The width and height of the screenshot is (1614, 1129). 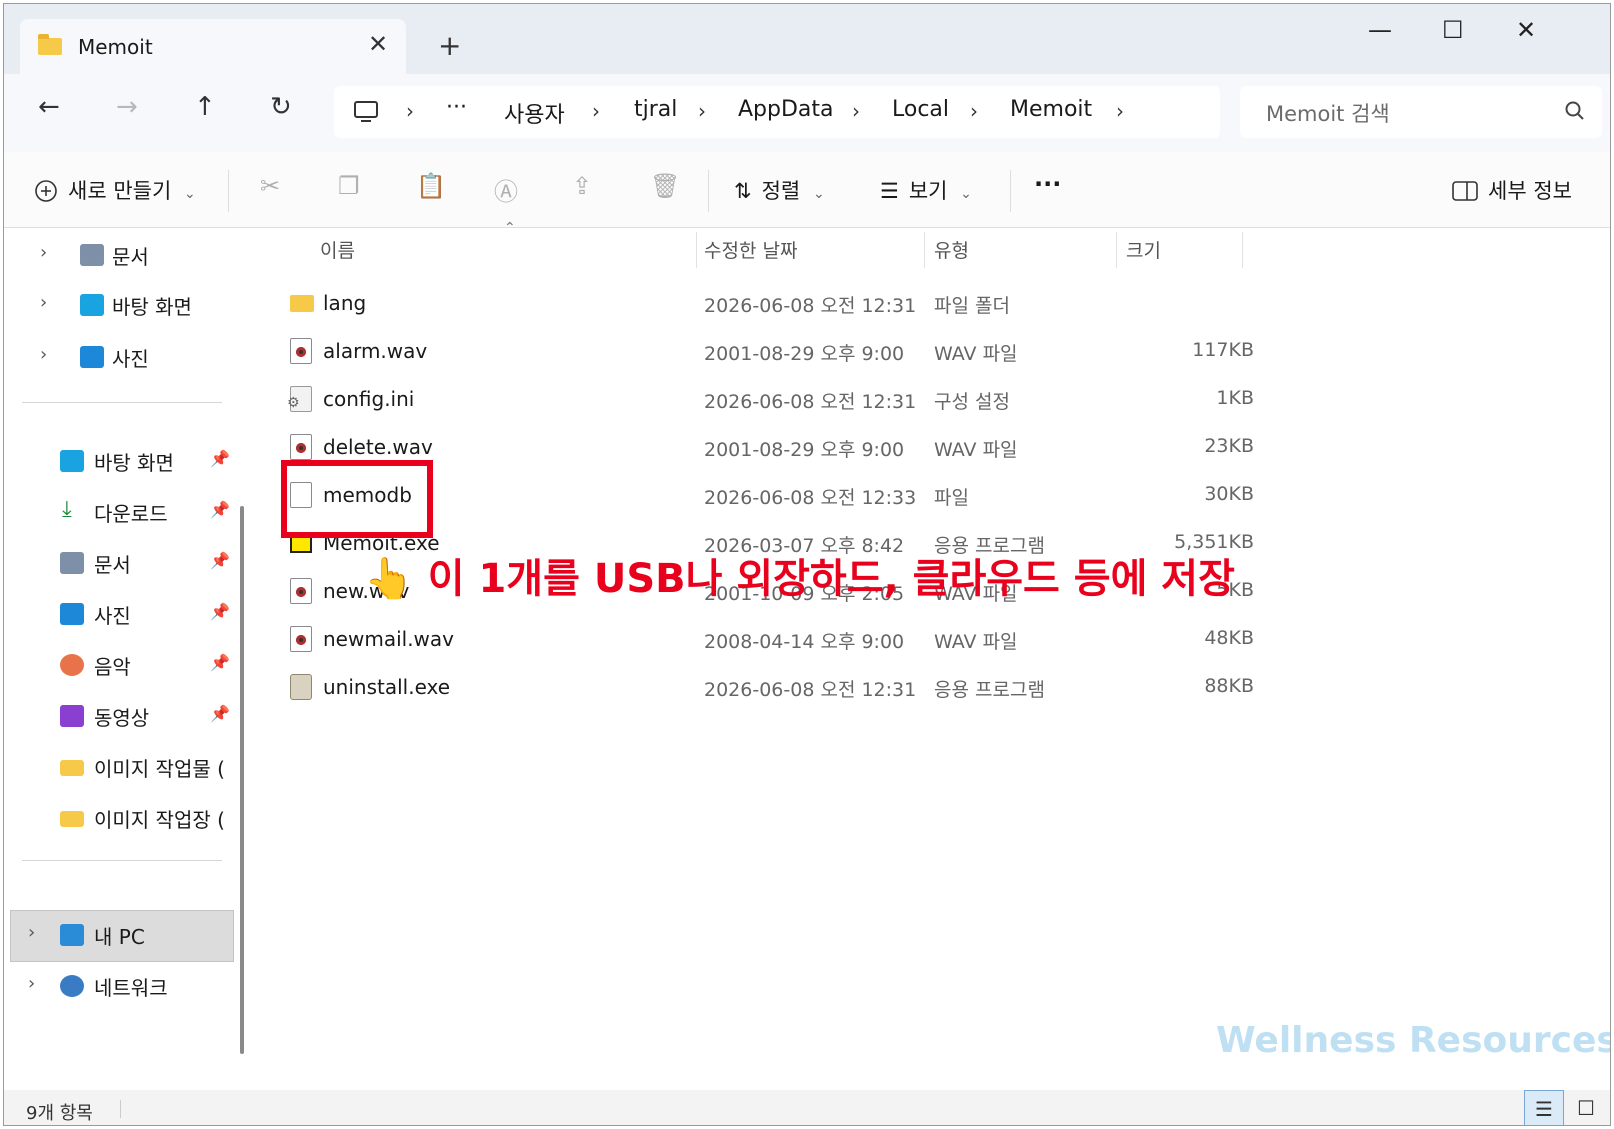 I want to click on share-icon: ⇪, so click(x=582, y=186).